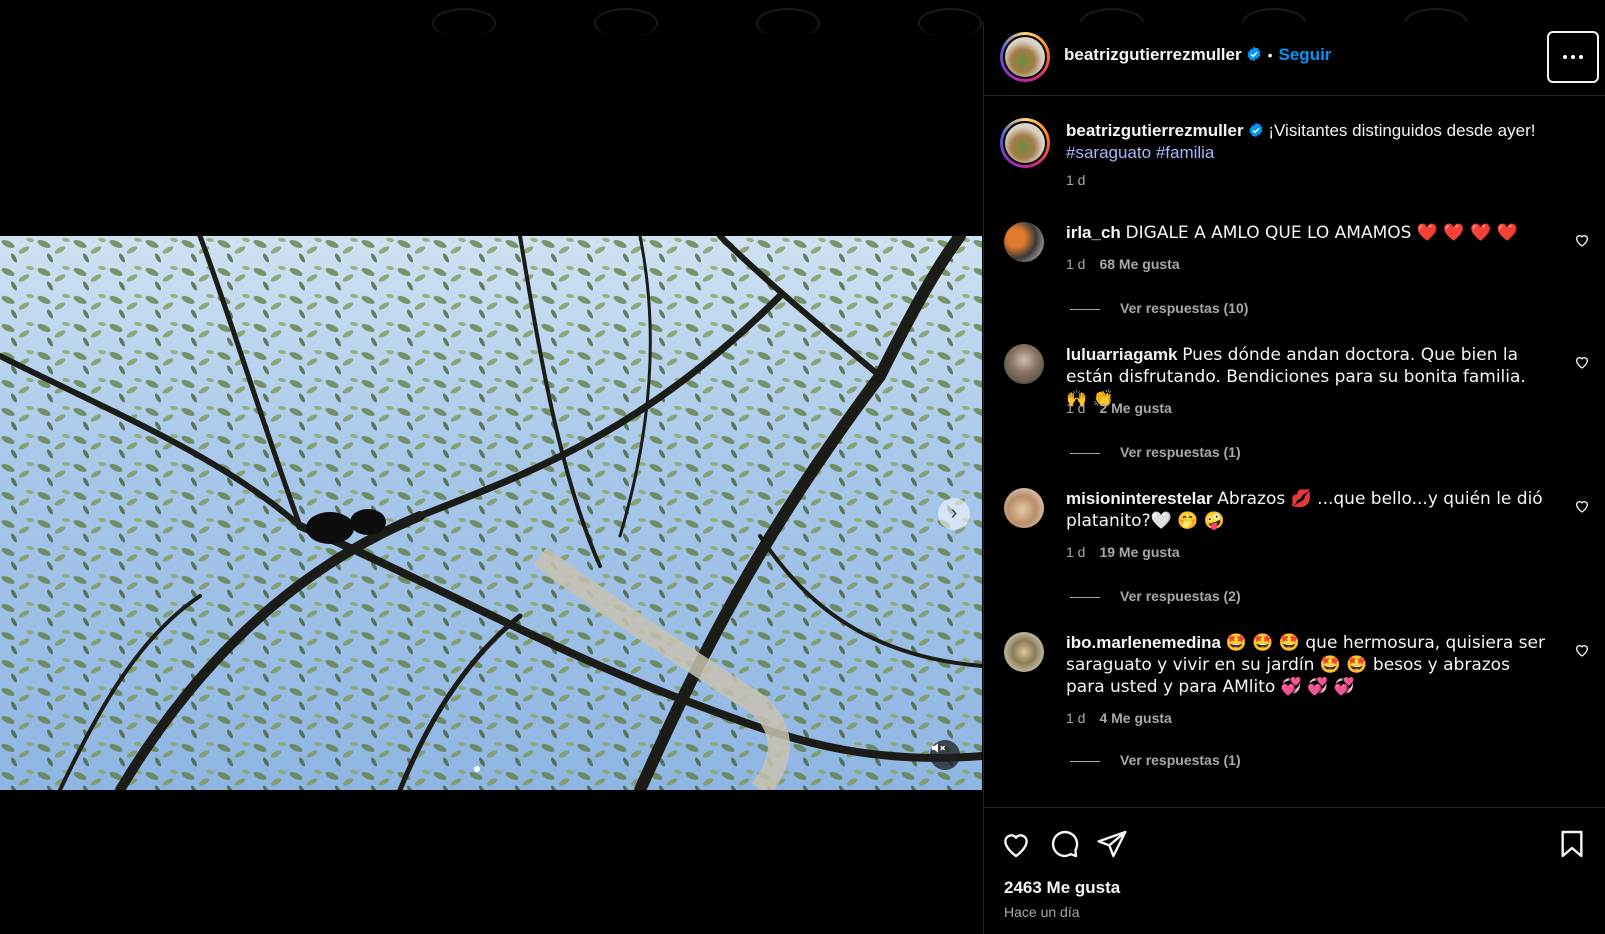 The width and height of the screenshot is (1605, 934). What do you see at coordinates (1294, 870) in the screenshot?
I see `post-actions-bar: 2463 Me gusta Hace un día` at bounding box center [1294, 870].